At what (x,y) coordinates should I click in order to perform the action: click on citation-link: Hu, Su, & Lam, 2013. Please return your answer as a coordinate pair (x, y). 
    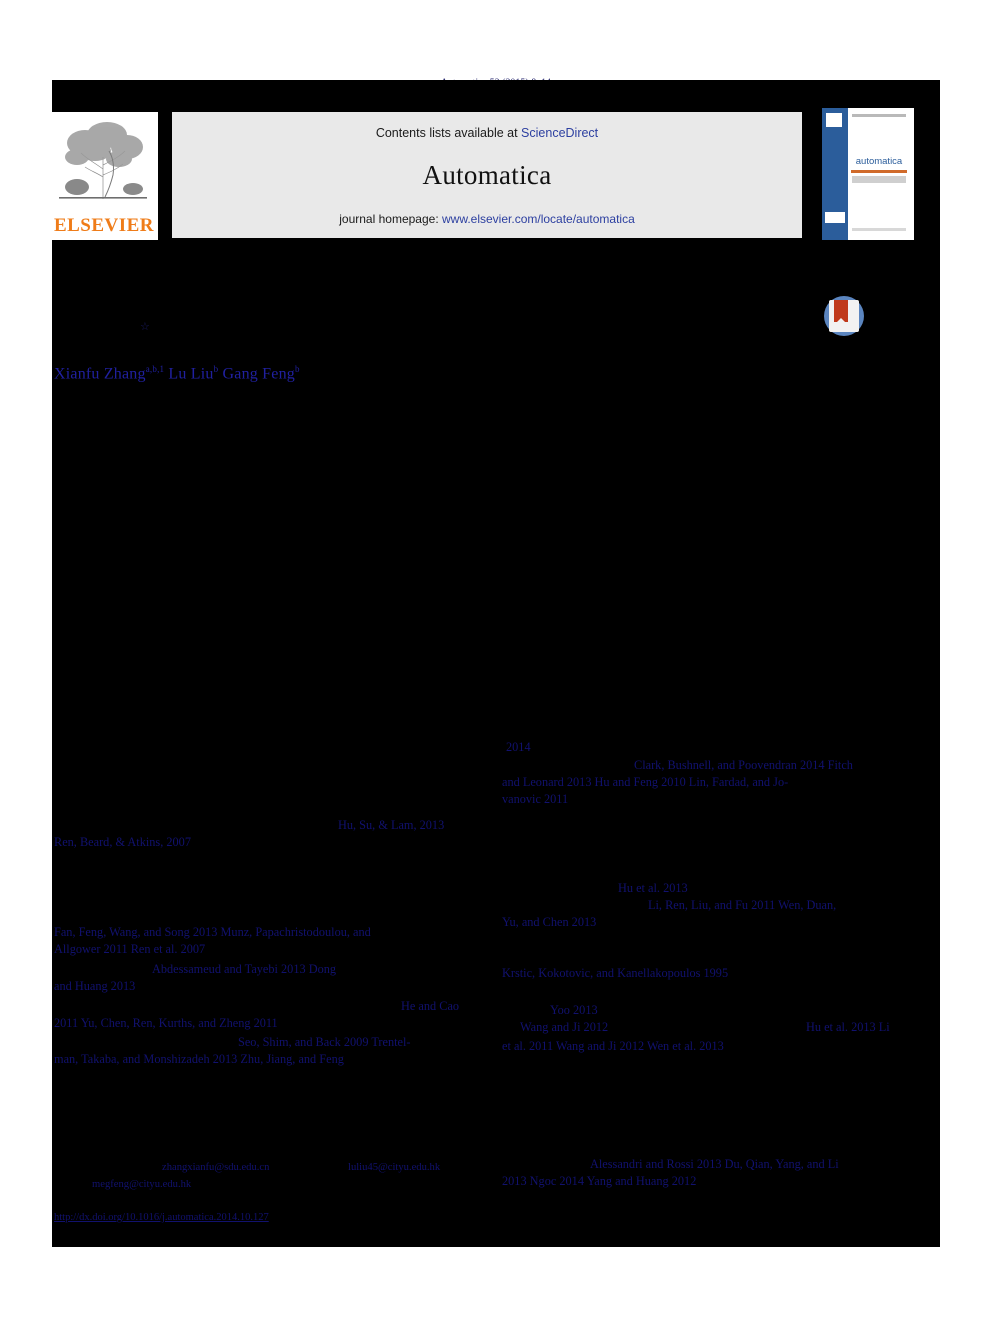
    Looking at the image, I should click on (391, 825).